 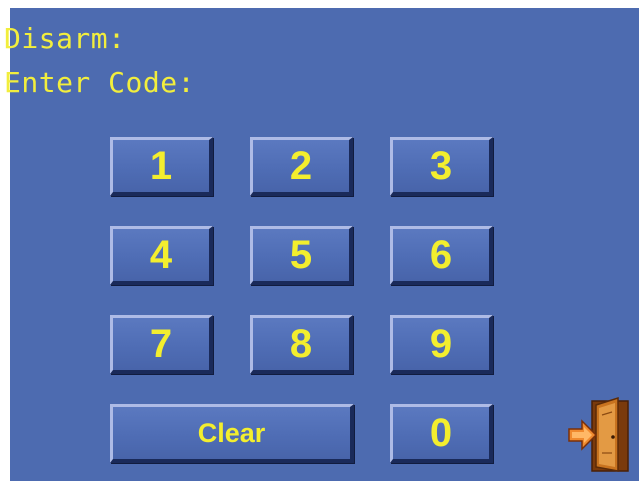 I want to click on key-4-button: 4, so click(x=161, y=255).